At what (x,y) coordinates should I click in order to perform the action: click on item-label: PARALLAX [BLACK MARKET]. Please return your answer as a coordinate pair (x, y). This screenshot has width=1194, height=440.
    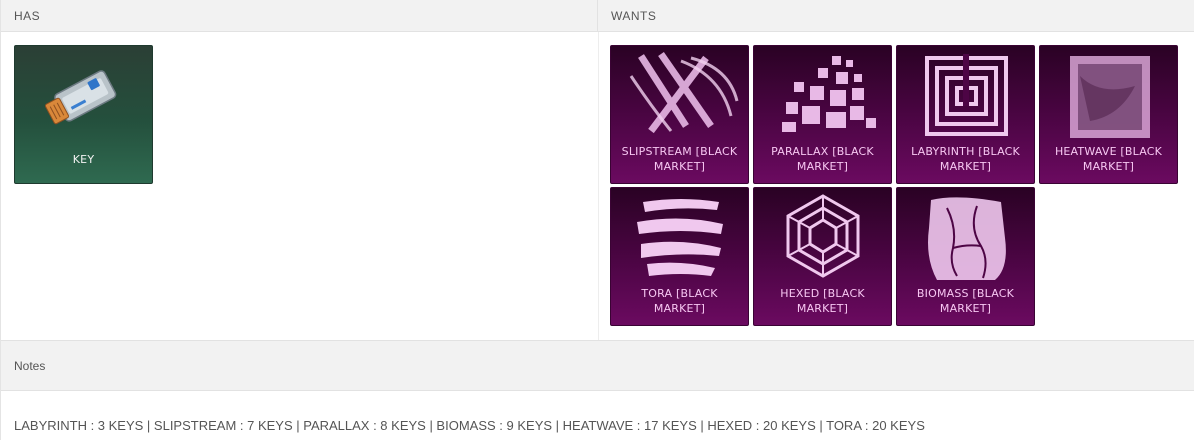
    Looking at the image, I should click on (822, 159).